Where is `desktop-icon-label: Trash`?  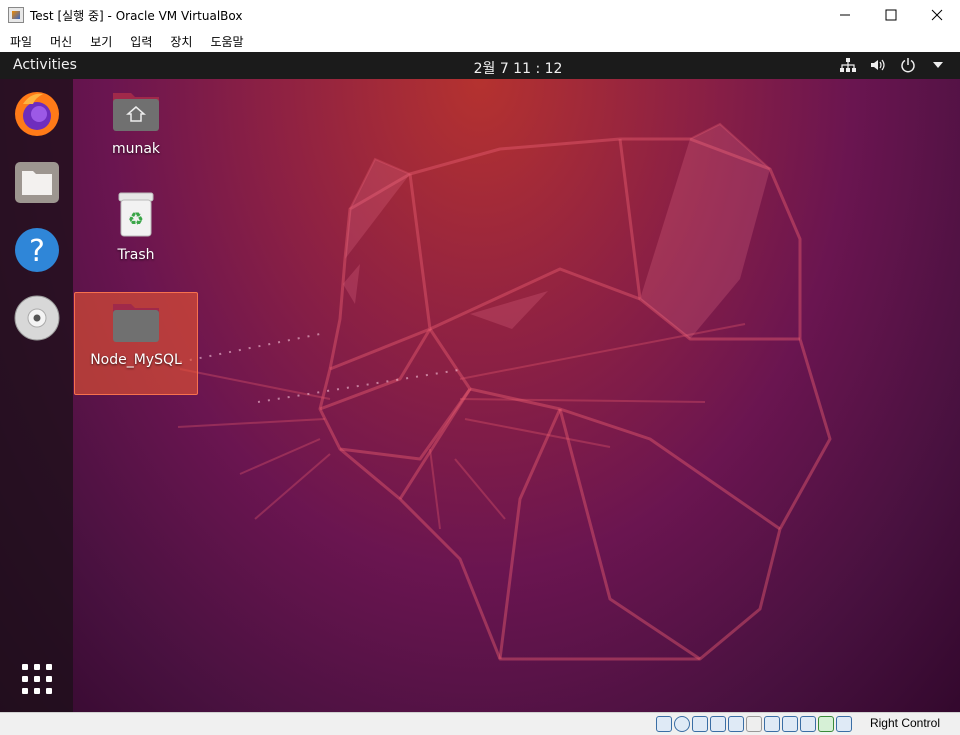
desktop-icon-label: Trash is located at coordinates (136, 255).